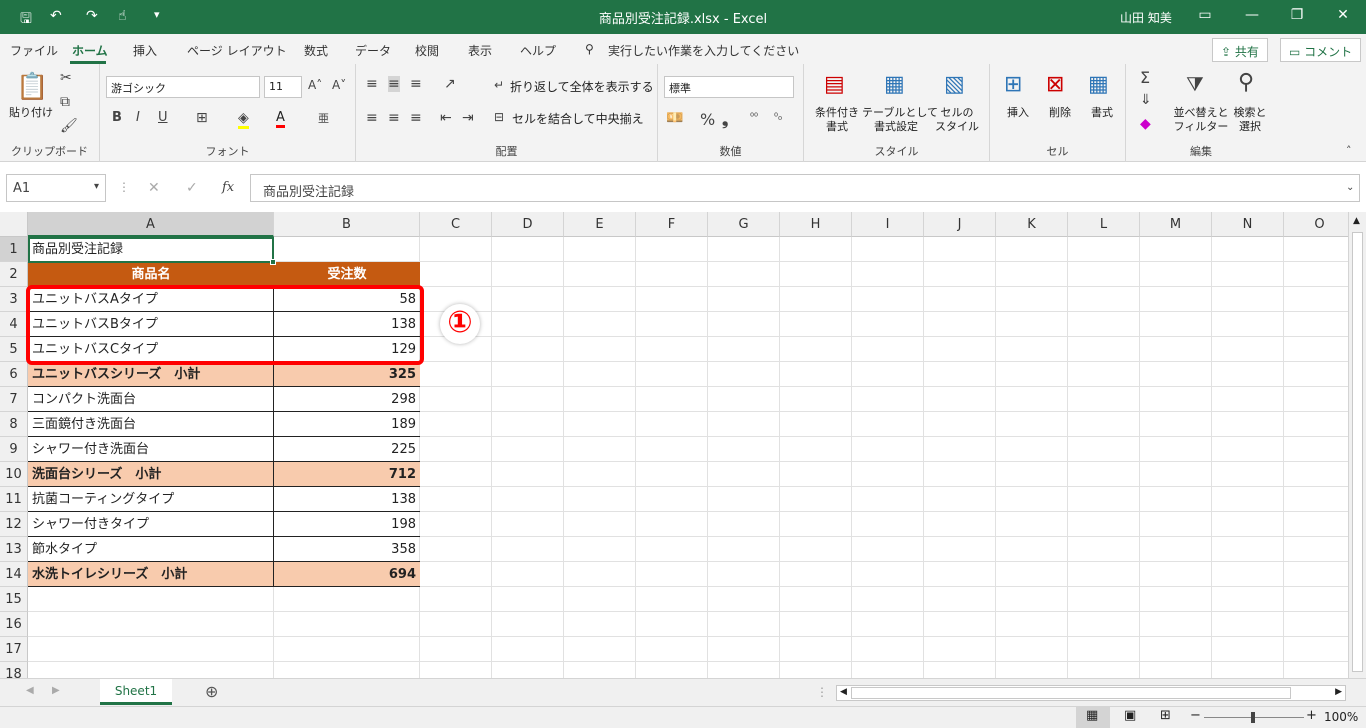 Image resolution: width=1366 pixels, height=728 pixels. What do you see at coordinates (1343, 15) in the screenshot?
I see `close-icon: ✕` at bounding box center [1343, 15].